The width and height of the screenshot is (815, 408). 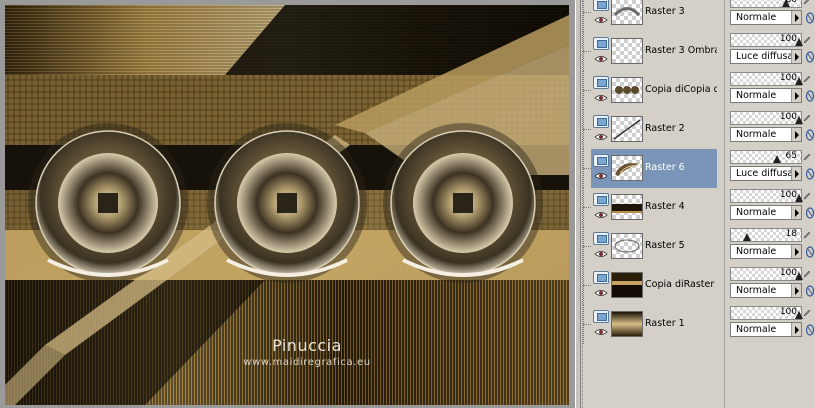 I want to click on layer-name: Raster 3, so click(x=681, y=13).